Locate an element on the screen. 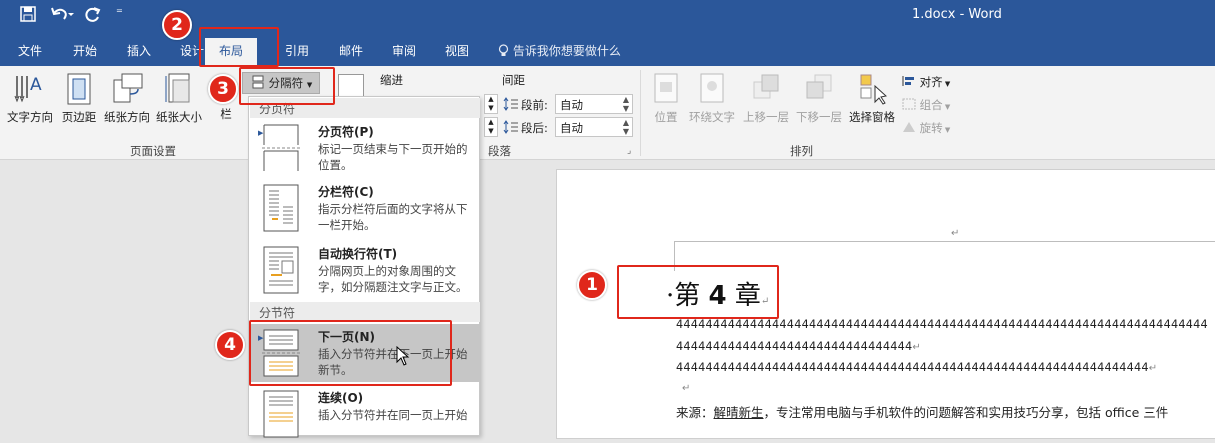 This screenshot has height=443, width=1215. margins-button: 页边距 is located at coordinates (79, 98).